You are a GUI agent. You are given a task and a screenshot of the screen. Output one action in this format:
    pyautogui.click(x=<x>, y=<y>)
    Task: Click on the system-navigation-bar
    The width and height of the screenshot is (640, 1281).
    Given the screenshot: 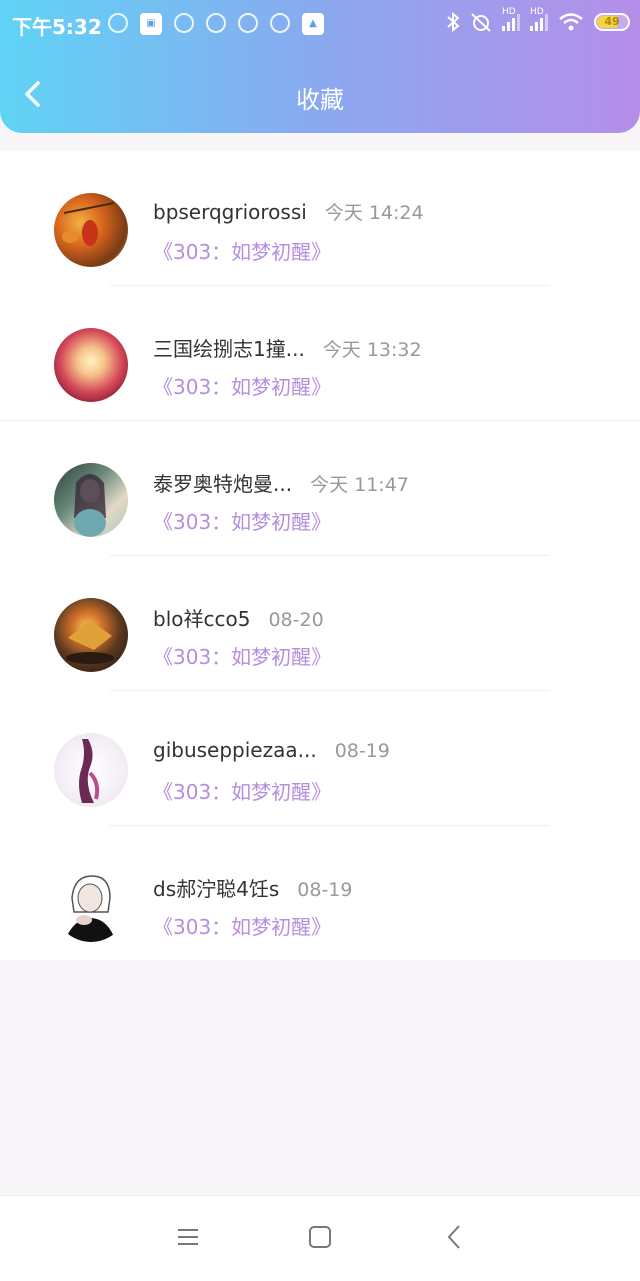 What is the action you would take?
    pyautogui.click(x=320, y=1238)
    